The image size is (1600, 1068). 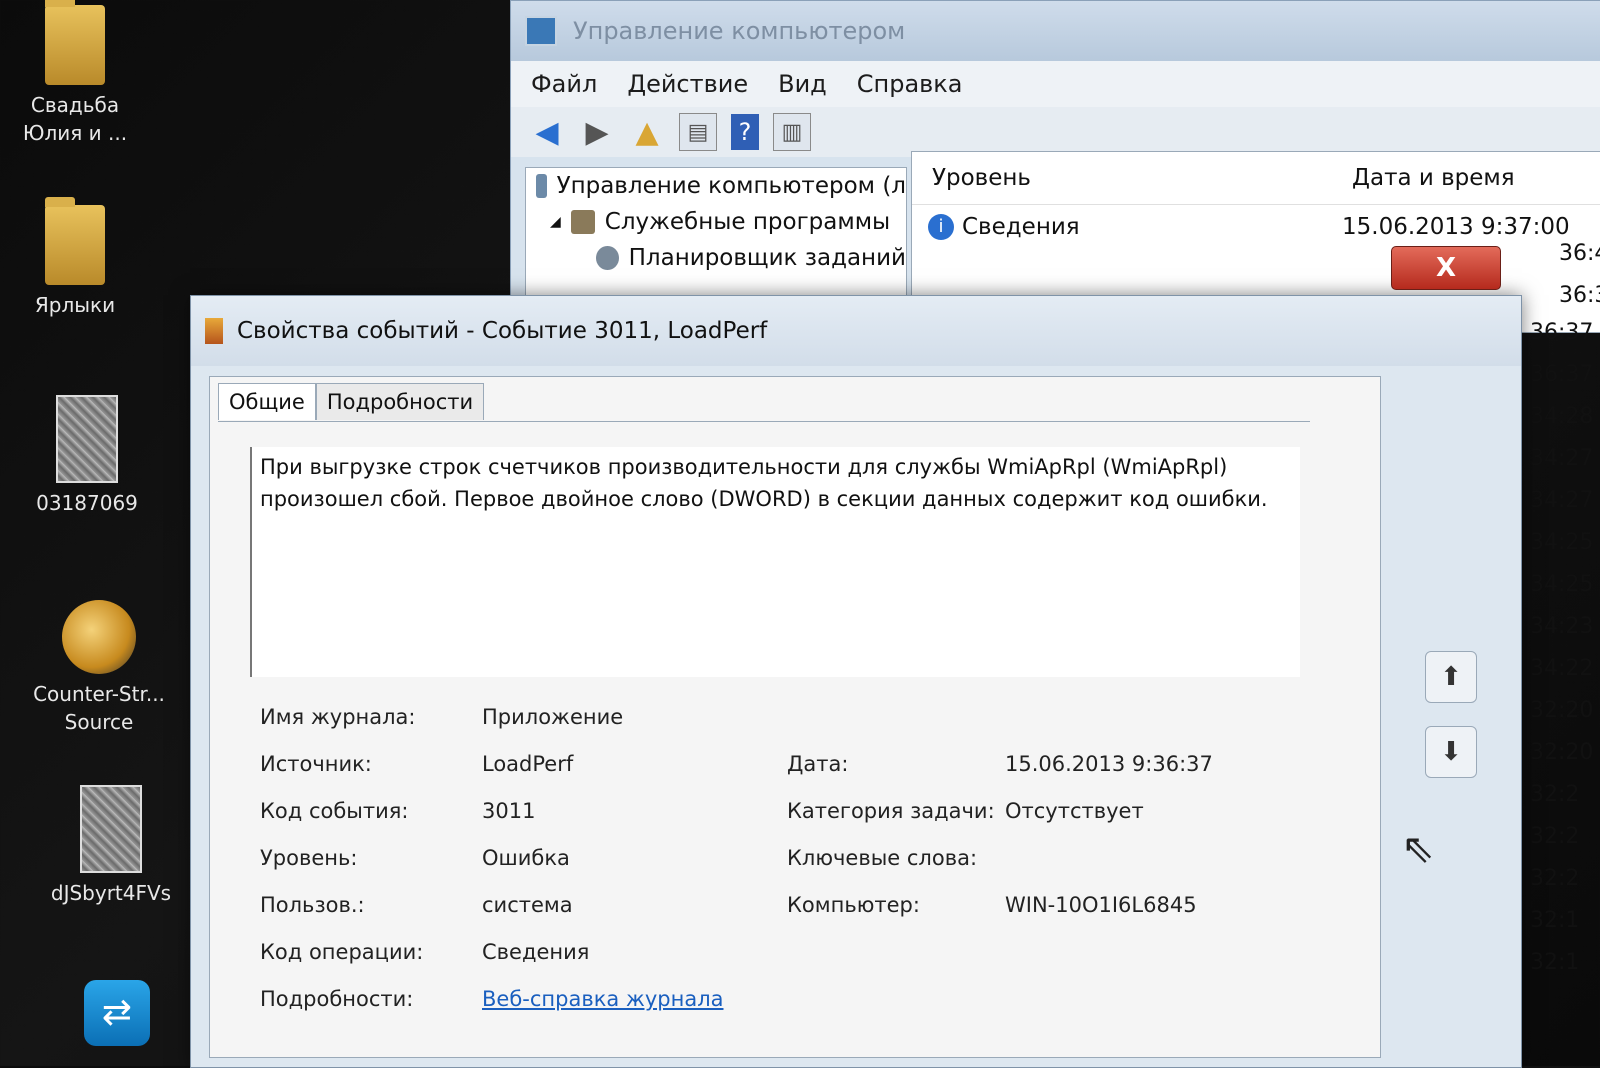 I want to click on back-arrow-icon: ◀, so click(x=547, y=132).